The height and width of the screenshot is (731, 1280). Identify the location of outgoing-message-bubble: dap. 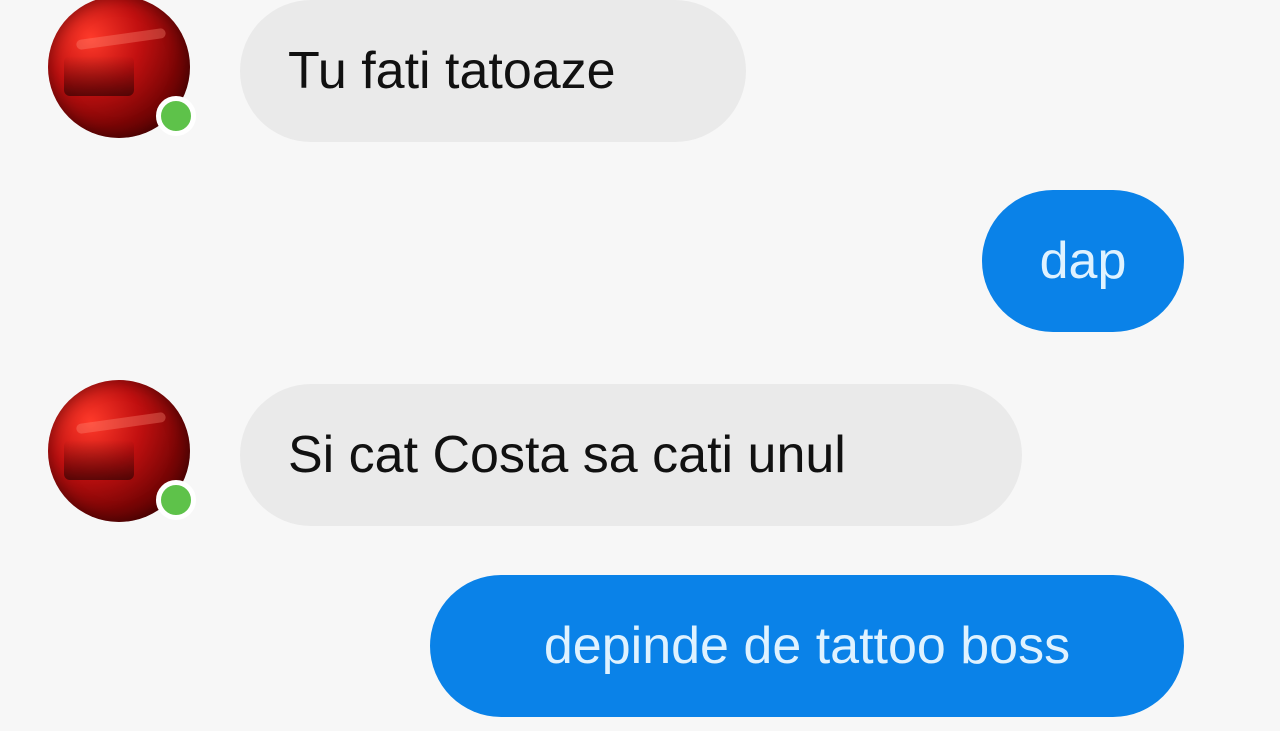
(1083, 261).